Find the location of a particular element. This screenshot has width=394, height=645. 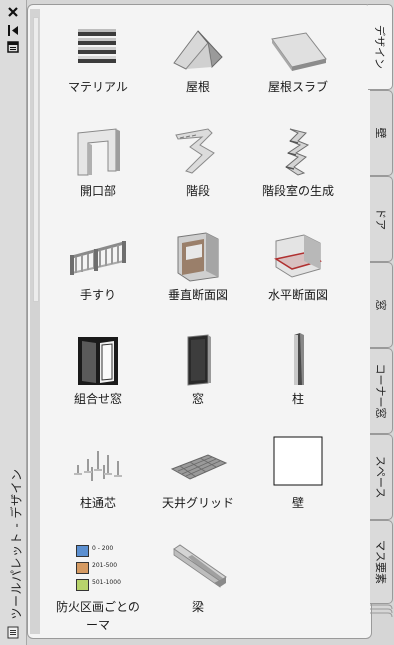

tool-label: 壁 is located at coordinates (297, 503).